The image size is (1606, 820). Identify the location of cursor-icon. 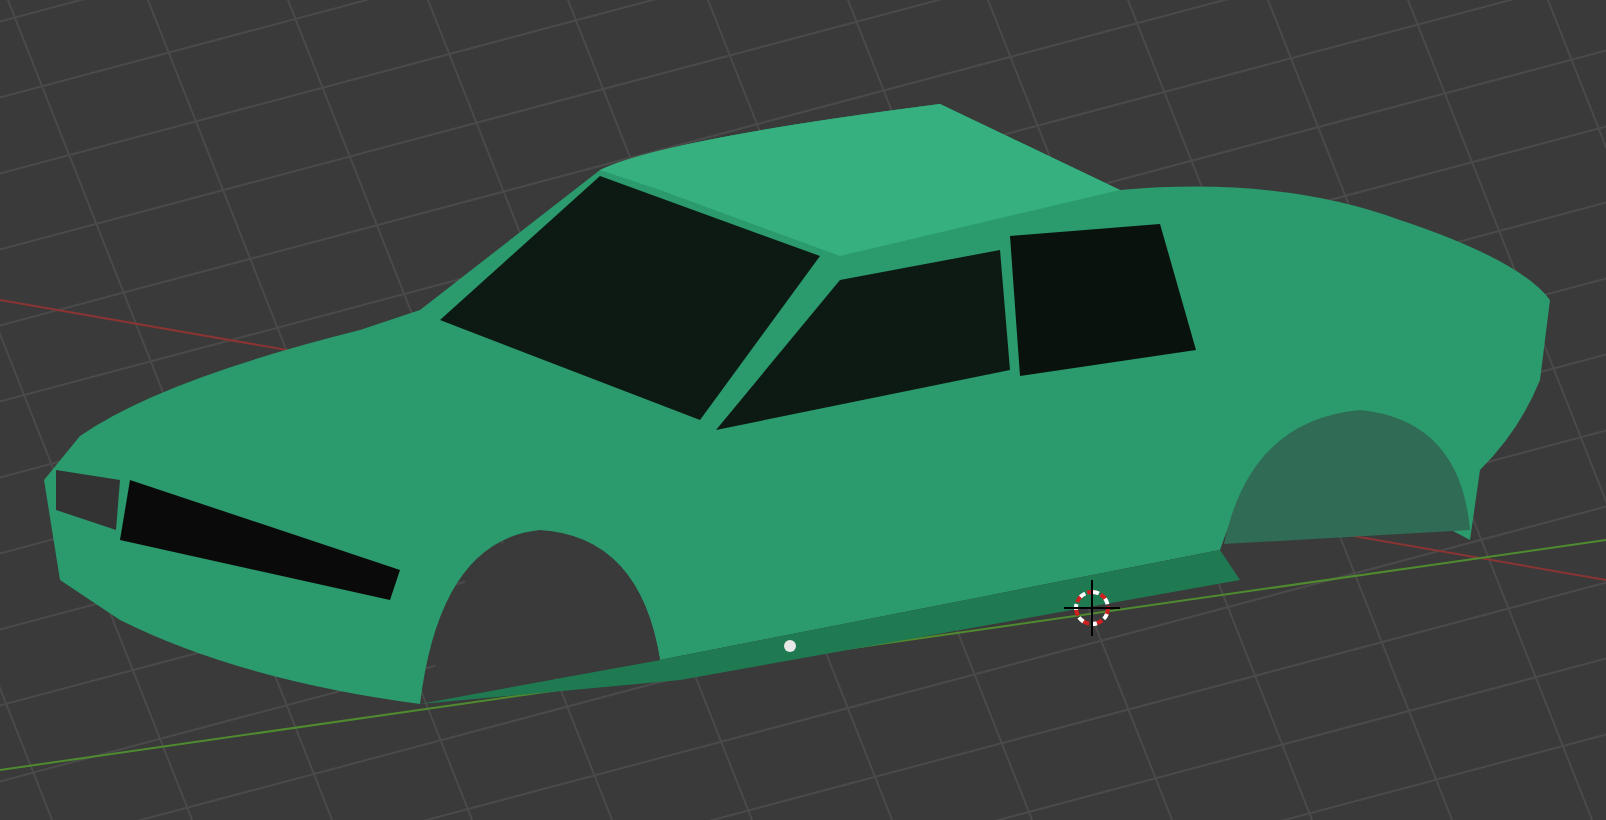
(1092, 608).